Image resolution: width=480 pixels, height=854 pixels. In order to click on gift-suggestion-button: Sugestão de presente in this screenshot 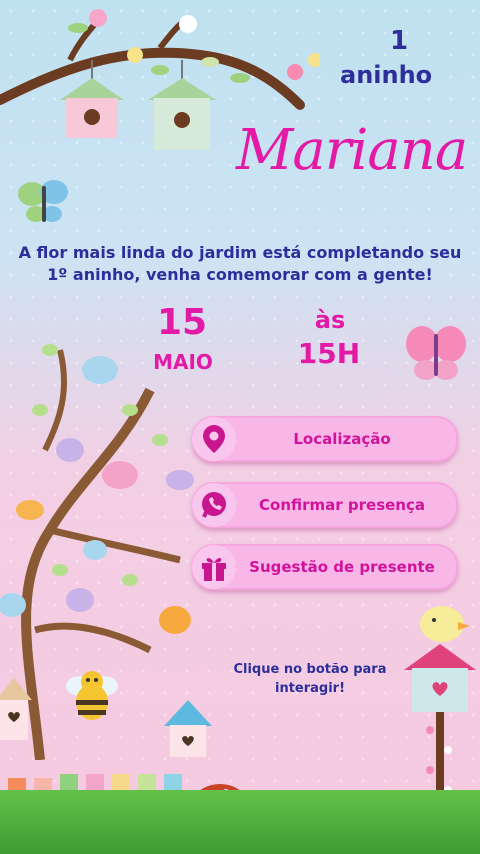, I will do `click(325, 567)`.